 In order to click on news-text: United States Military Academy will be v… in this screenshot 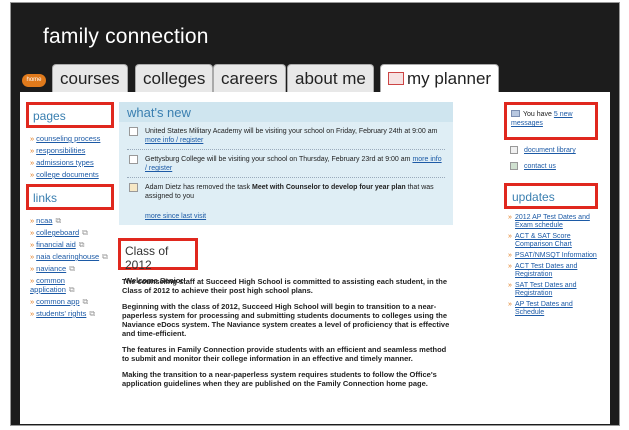, I will do `click(291, 131)`.